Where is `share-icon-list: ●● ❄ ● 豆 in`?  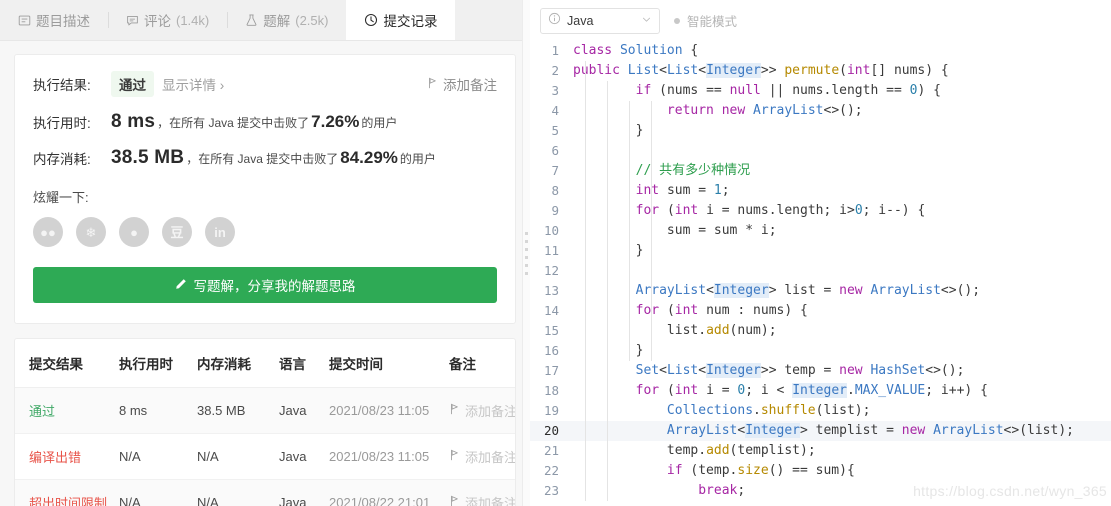
share-icon-list: ●● ❄ ● 豆 in is located at coordinates (265, 232).